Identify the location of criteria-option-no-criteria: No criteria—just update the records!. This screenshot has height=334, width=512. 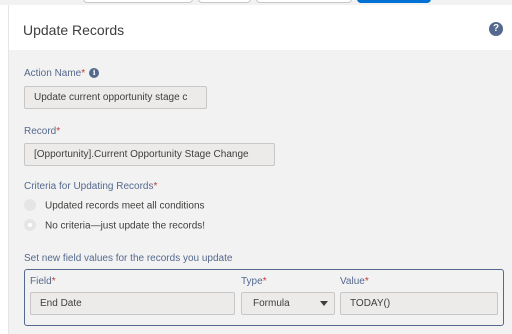
(115, 225).